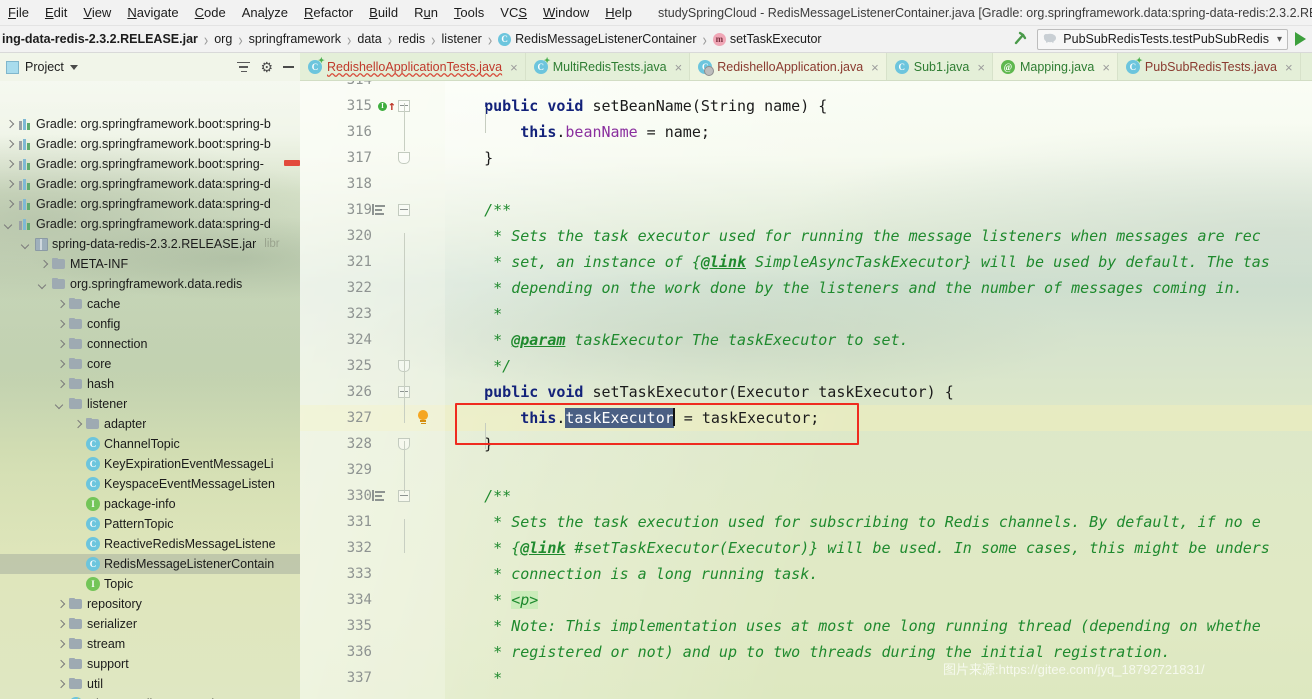 The height and width of the screenshot is (699, 1312). I want to click on tree-node: C RedisMessageListenerContain, so click(150, 564).